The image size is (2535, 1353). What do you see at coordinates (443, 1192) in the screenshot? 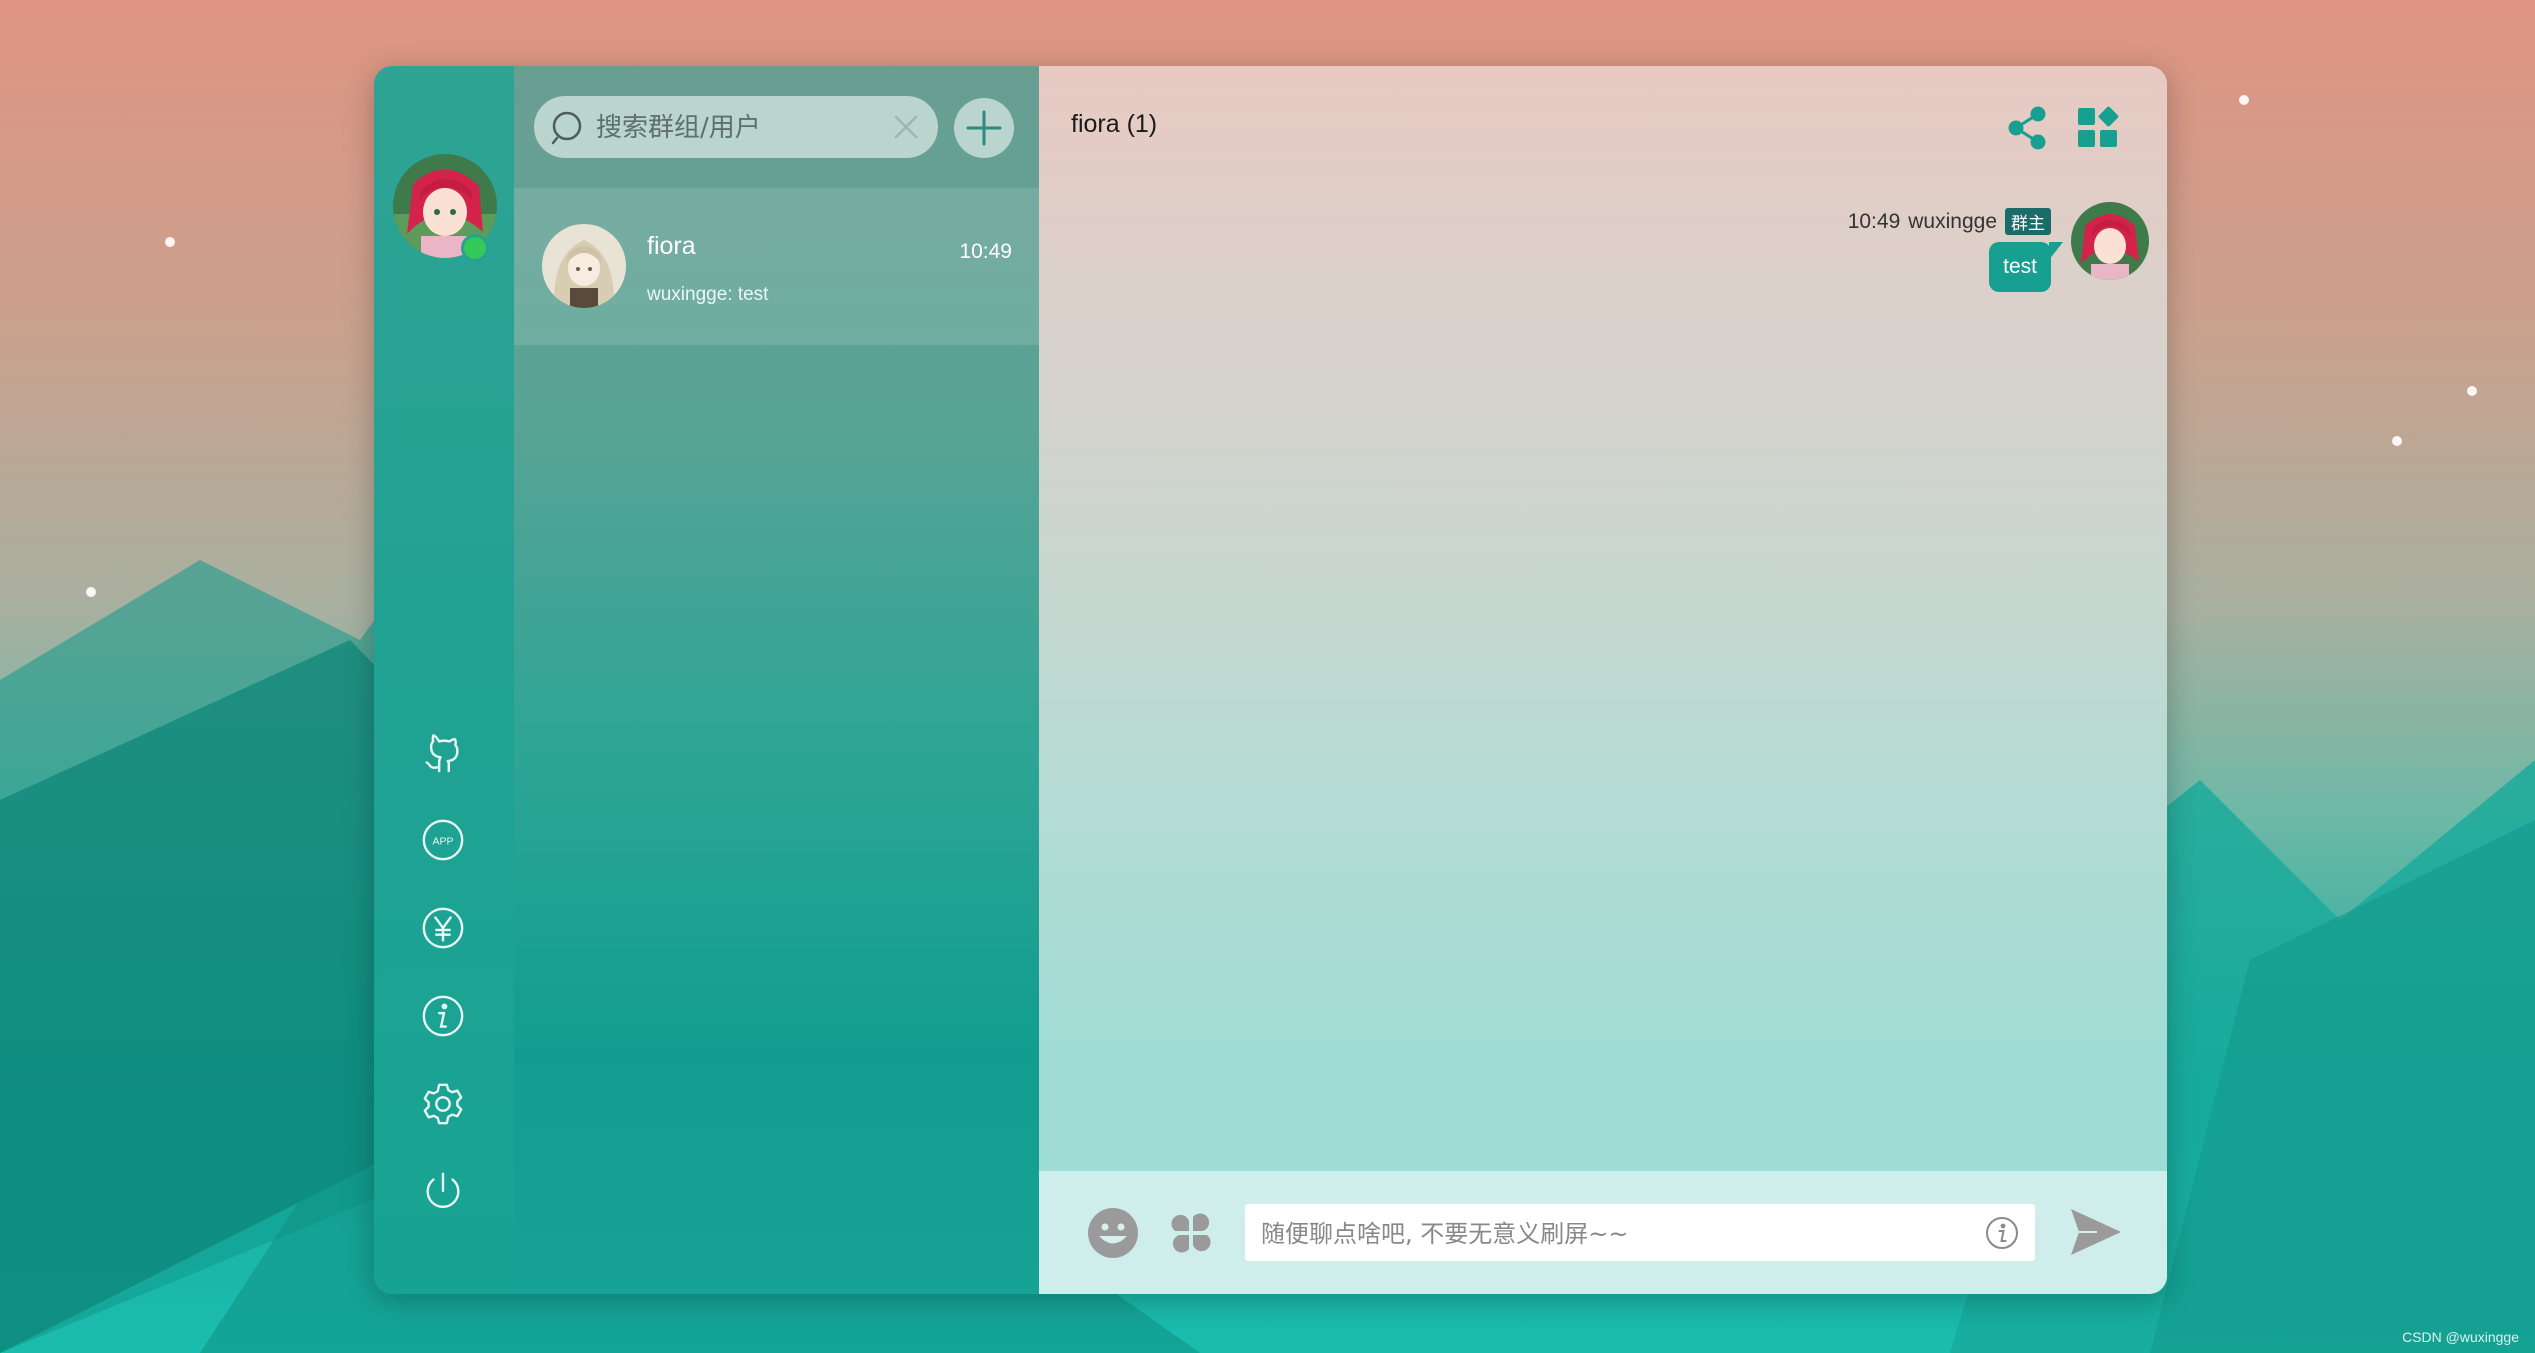
I see `power-icon` at bounding box center [443, 1192].